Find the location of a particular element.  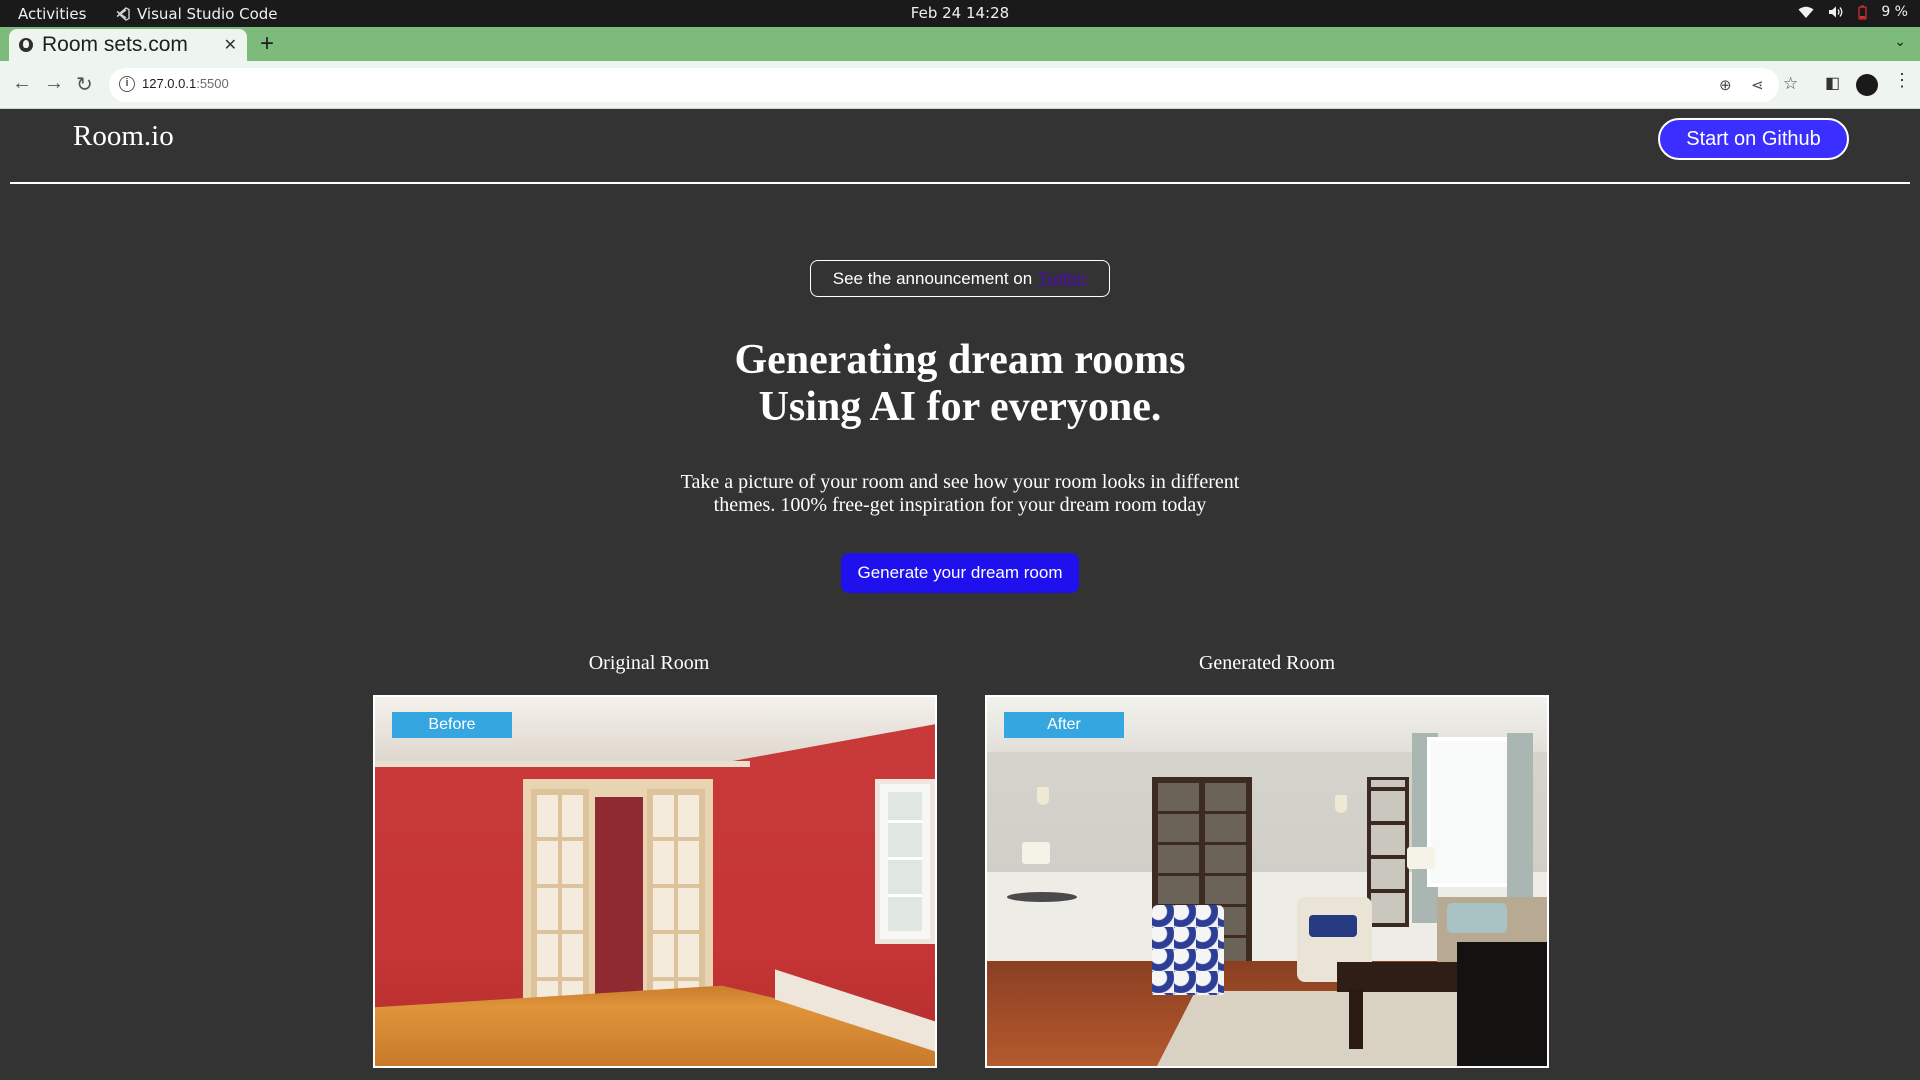

clock: Feb 24 14:28 is located at coordinates (960, 13).